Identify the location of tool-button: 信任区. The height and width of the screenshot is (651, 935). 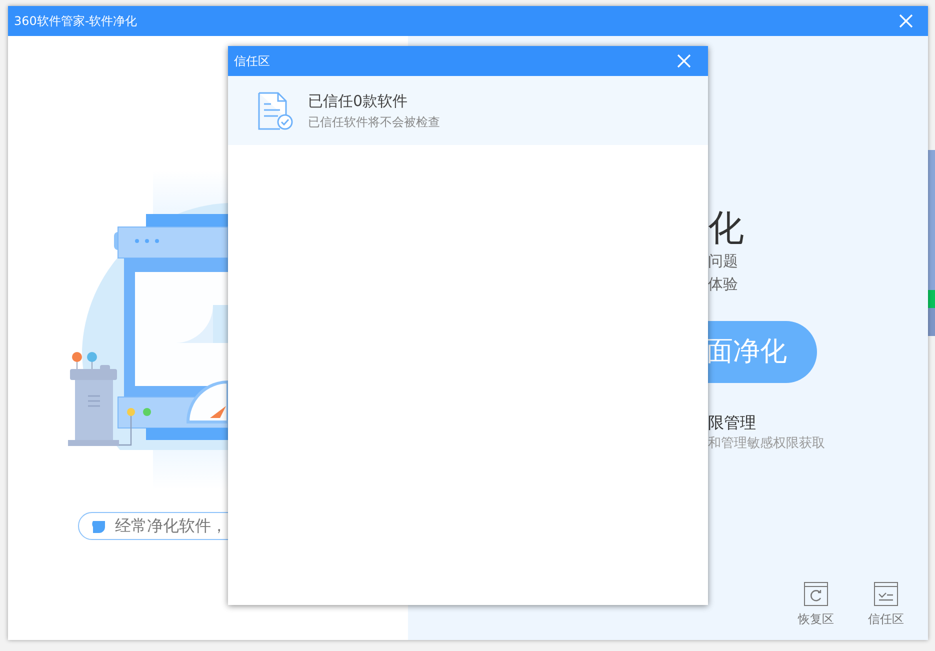
(886, 605).